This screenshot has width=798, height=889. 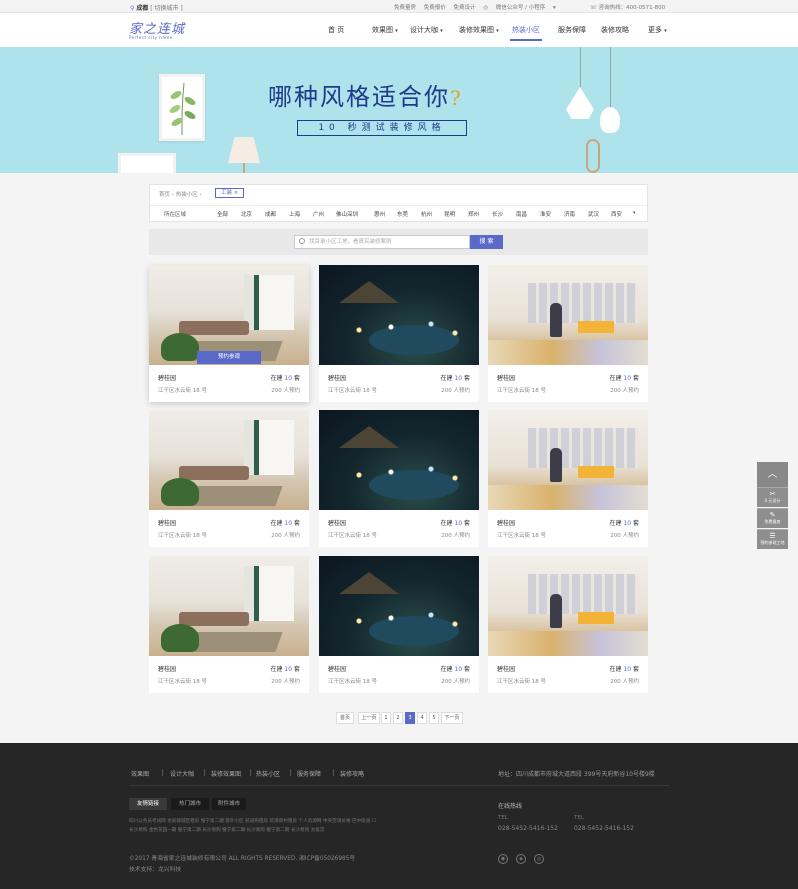 What do you see at coordinates (155, 870) in the screenshot?
I see `tech-support: 技术支持：龙兴科技` at bounding box center [155, 870].